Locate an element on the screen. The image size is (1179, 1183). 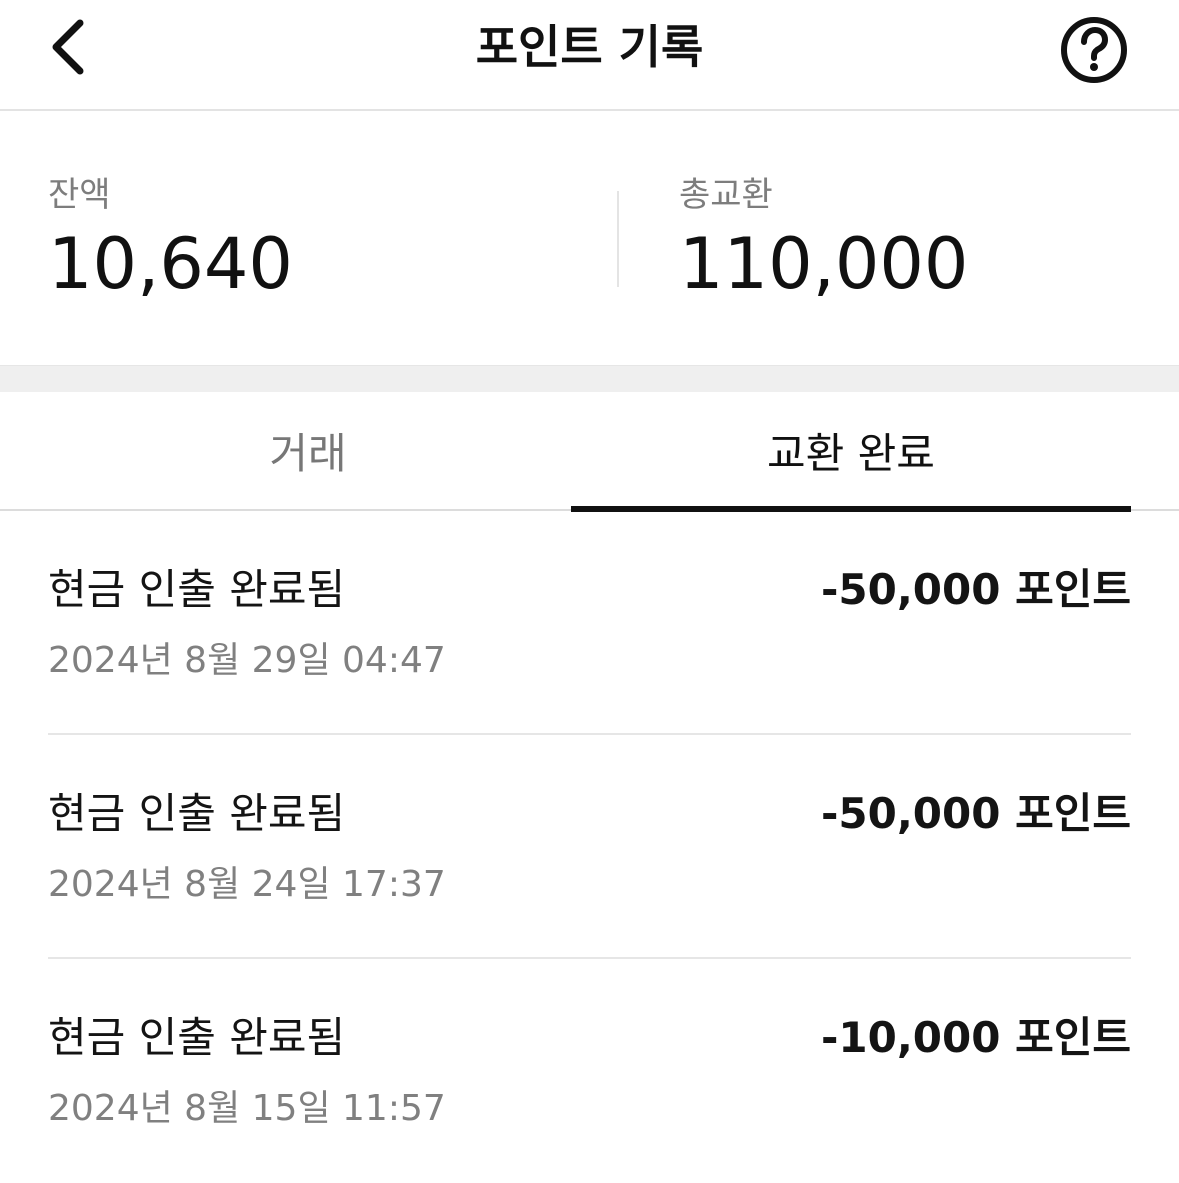
total-exchange-block: 총교환 110,000 is located at coordinates (823, 240).